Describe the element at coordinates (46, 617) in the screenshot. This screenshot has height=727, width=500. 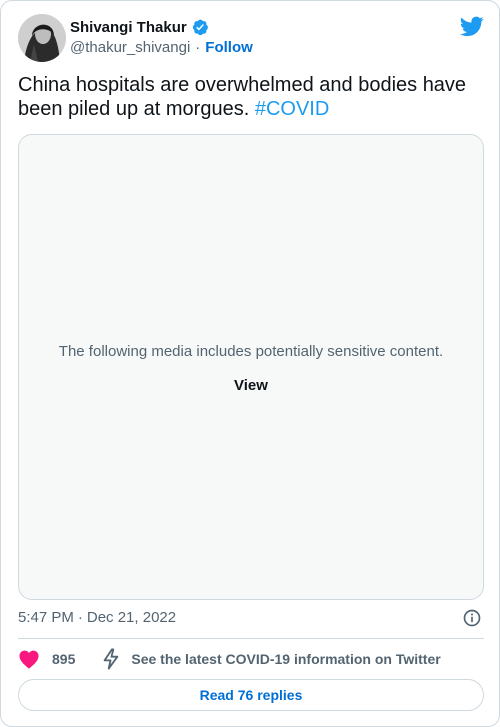
I see `tweet-time: 5:47 PM` at that location.